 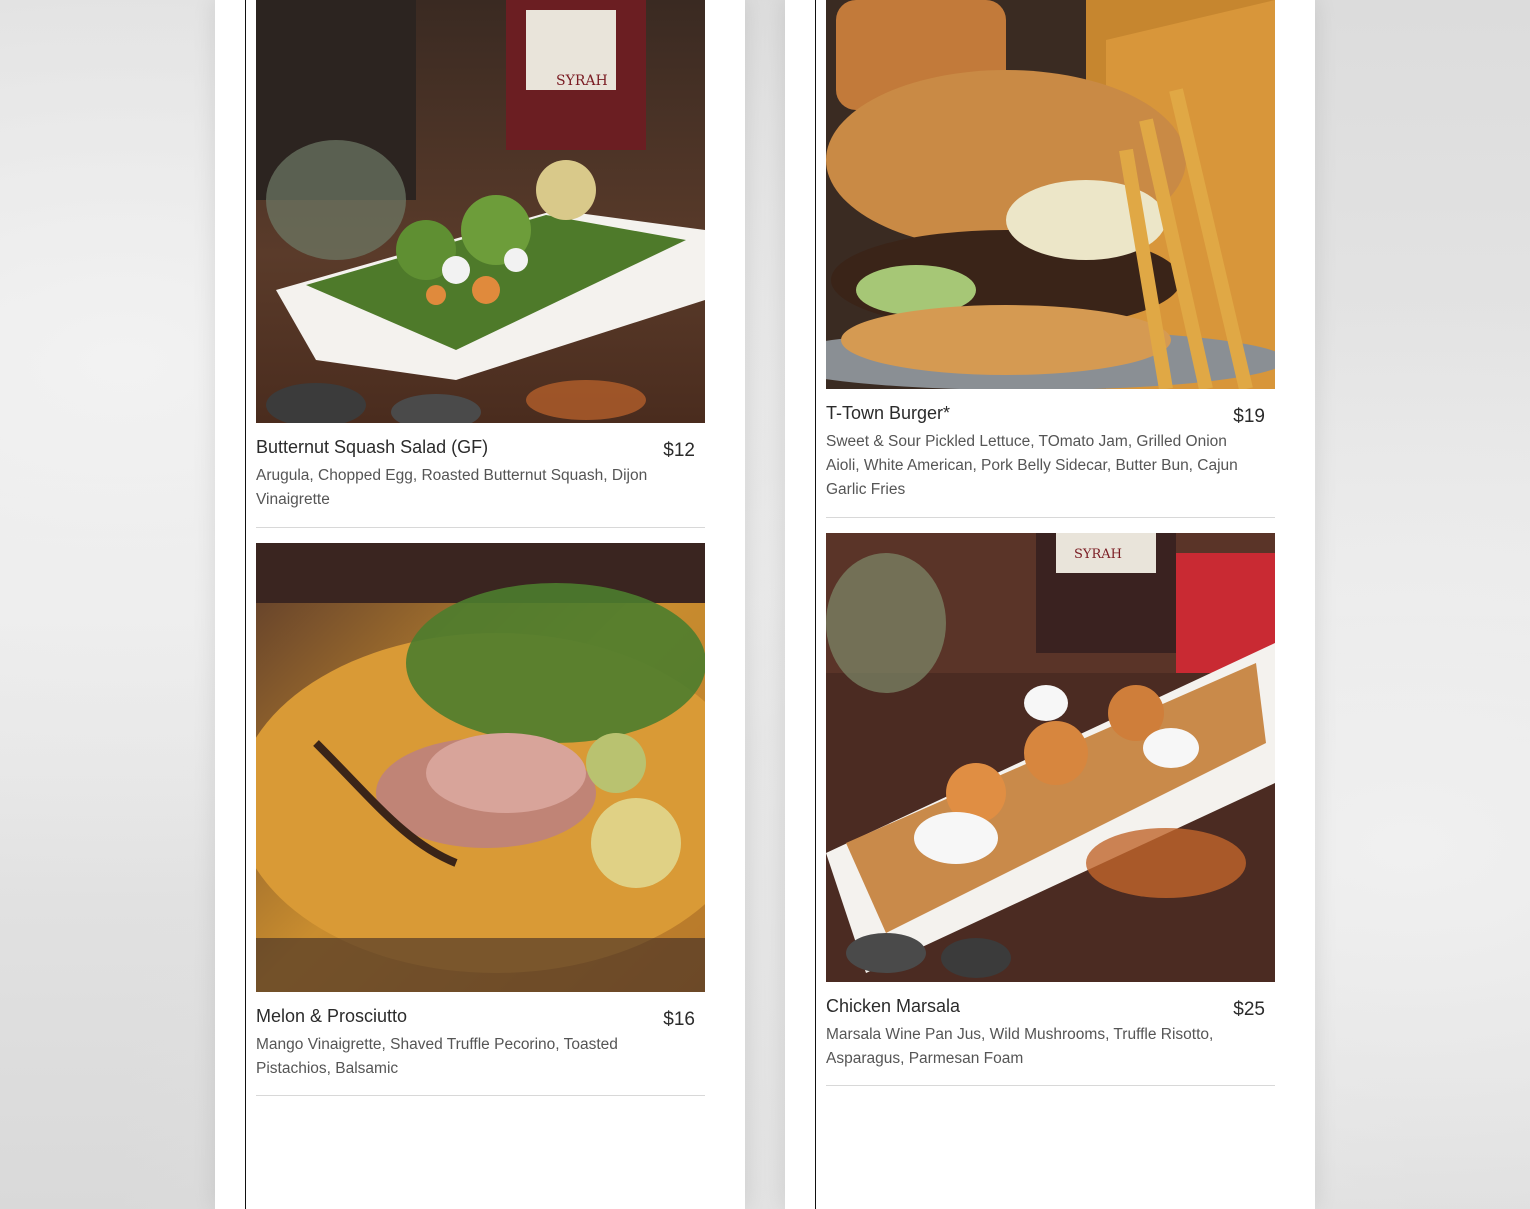 I want to click on dish-price: $12, so click(x=679, y=450).